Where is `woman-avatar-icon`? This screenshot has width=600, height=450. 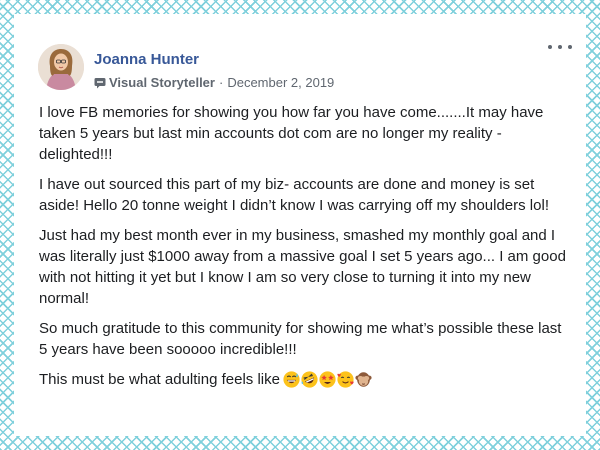
woman-avatar-icon is located at coordinates (61, 67).